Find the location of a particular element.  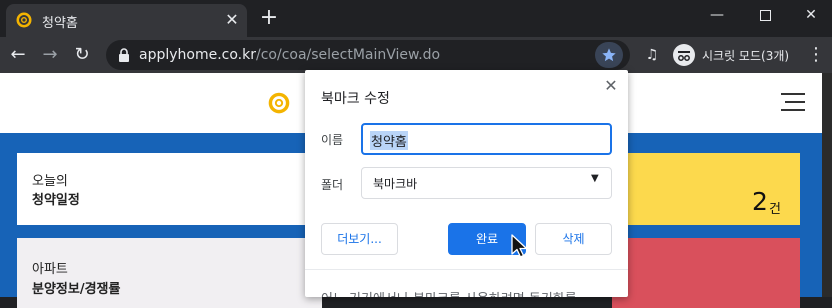

dialog-title: 북마크 수정 is located at coordinates (355, 99).